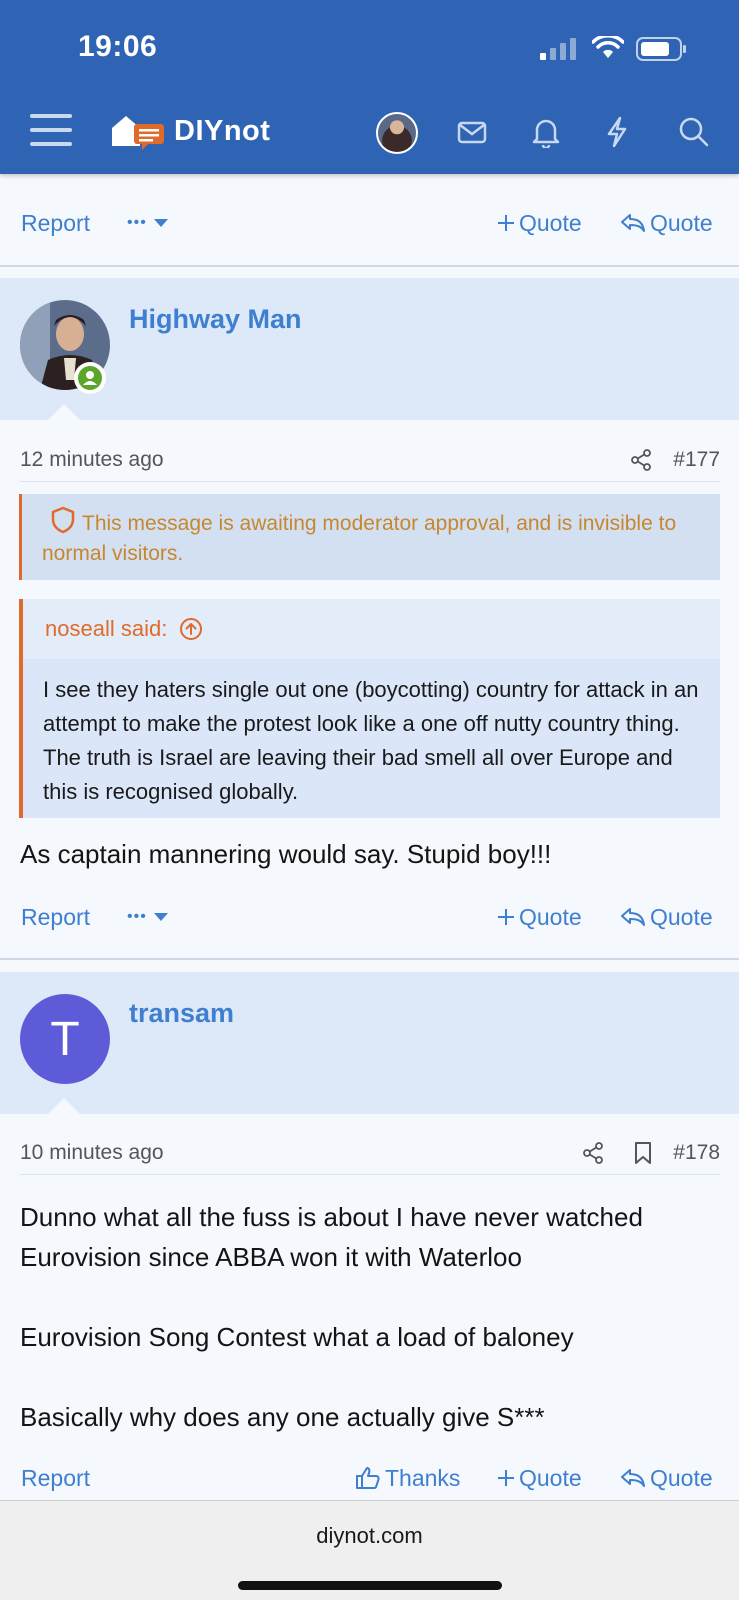 This screenshot has height=1600, width=739. Describe the element at coordinates (63, 520) in the screenshot. I see `shield-icon` at that location.